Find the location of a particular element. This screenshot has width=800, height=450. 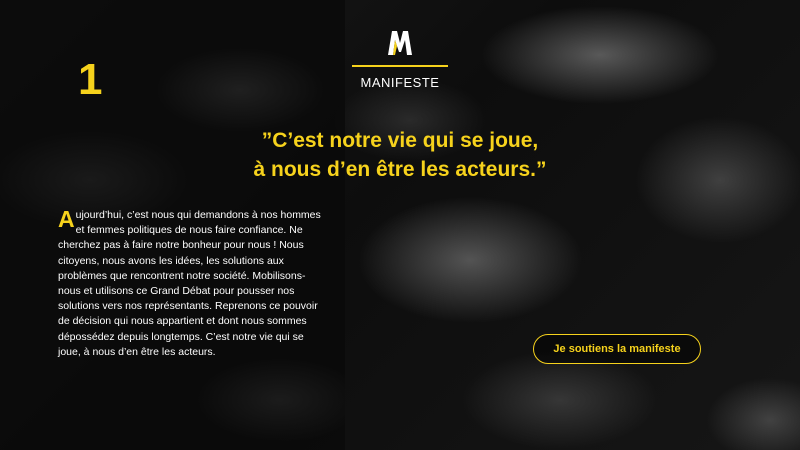

quote-line-1: ”C’est notre vie qui se joue, is located at coordinates (400, 140).